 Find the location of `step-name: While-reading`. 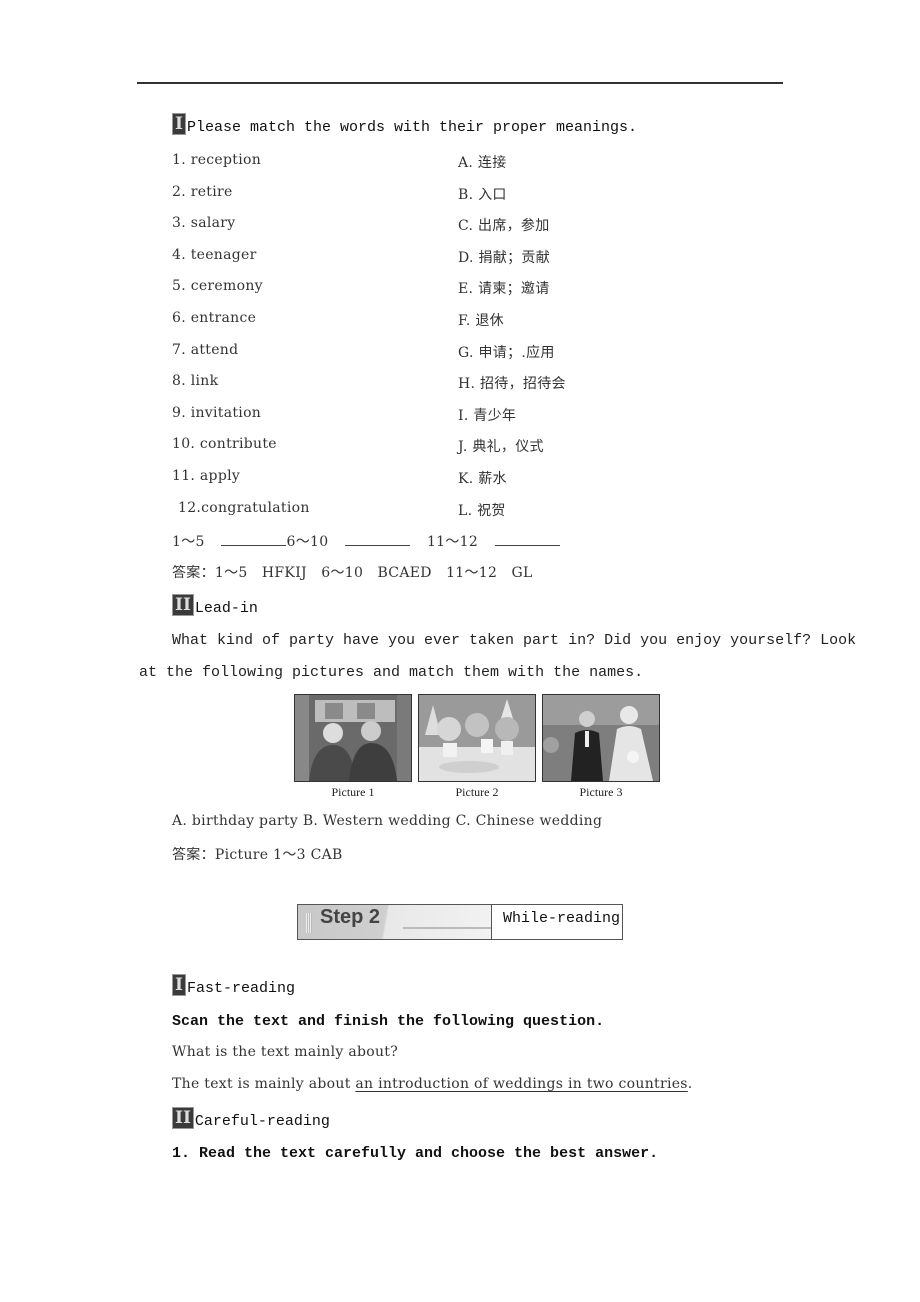

step-name: While-reading is located at coordinates (562, 918).